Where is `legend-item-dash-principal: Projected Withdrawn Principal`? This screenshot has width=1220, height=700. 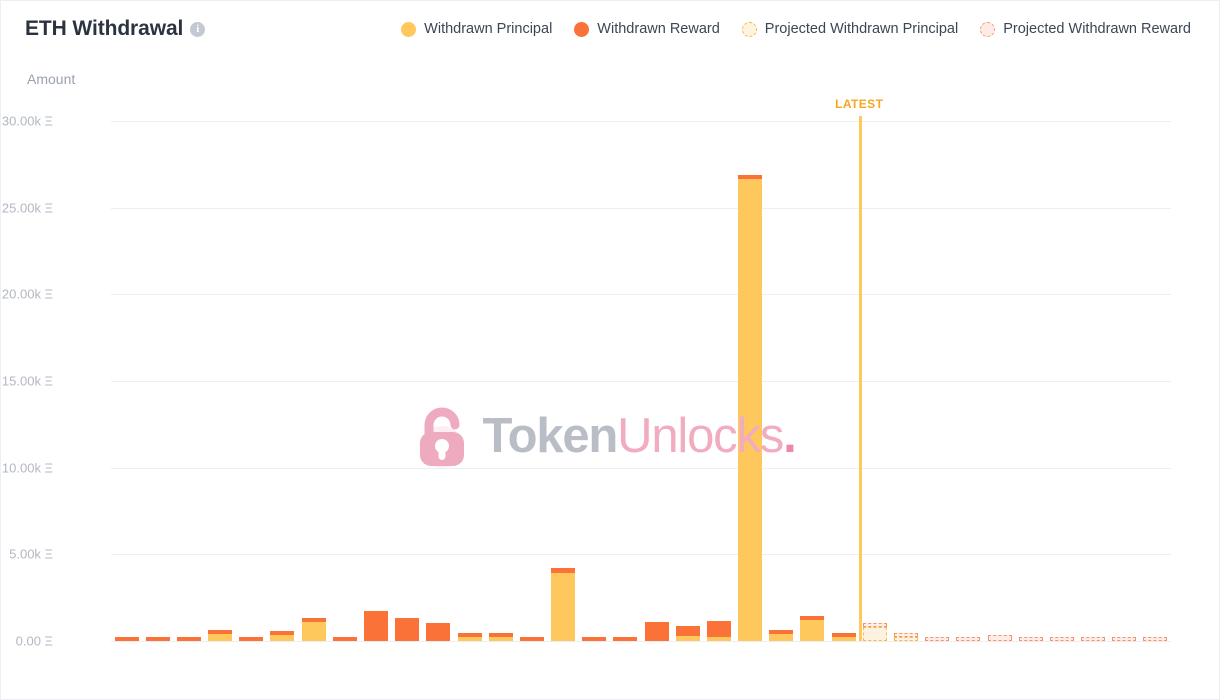
legend-item-dash-principal: Projected Withdrawn Principal is located at coordinates (849, 29).